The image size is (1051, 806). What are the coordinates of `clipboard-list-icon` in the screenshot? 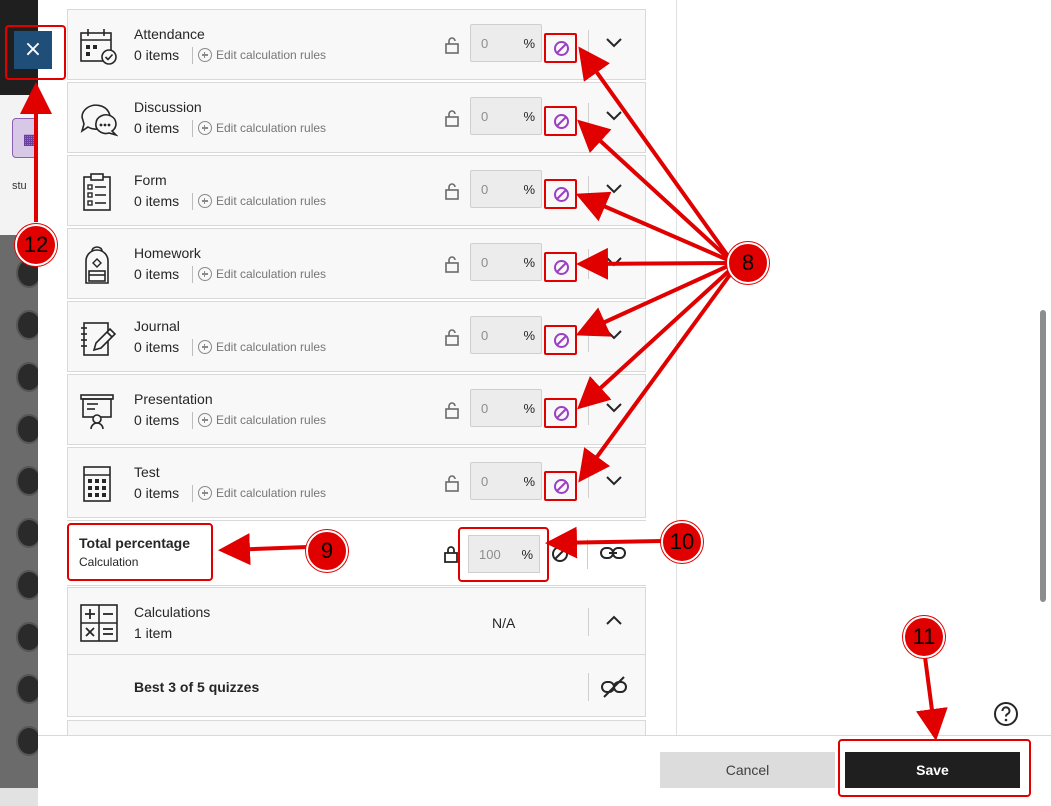 It's located at (97, 192).